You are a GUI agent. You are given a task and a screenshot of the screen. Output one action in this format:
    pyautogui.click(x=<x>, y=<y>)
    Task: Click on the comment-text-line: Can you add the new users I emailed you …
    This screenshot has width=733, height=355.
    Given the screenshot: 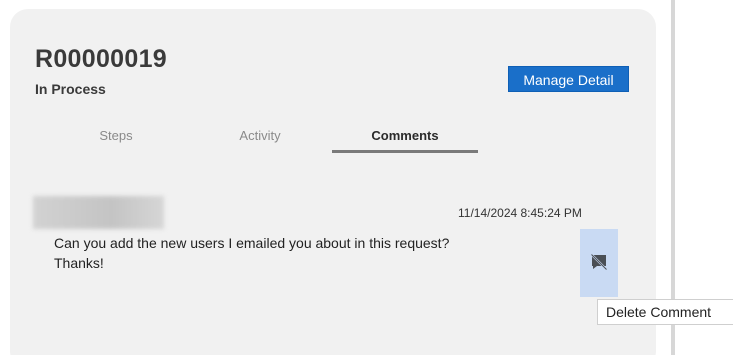 What is the action you would take?
    pyautogui.click(x=252, y=243)
    